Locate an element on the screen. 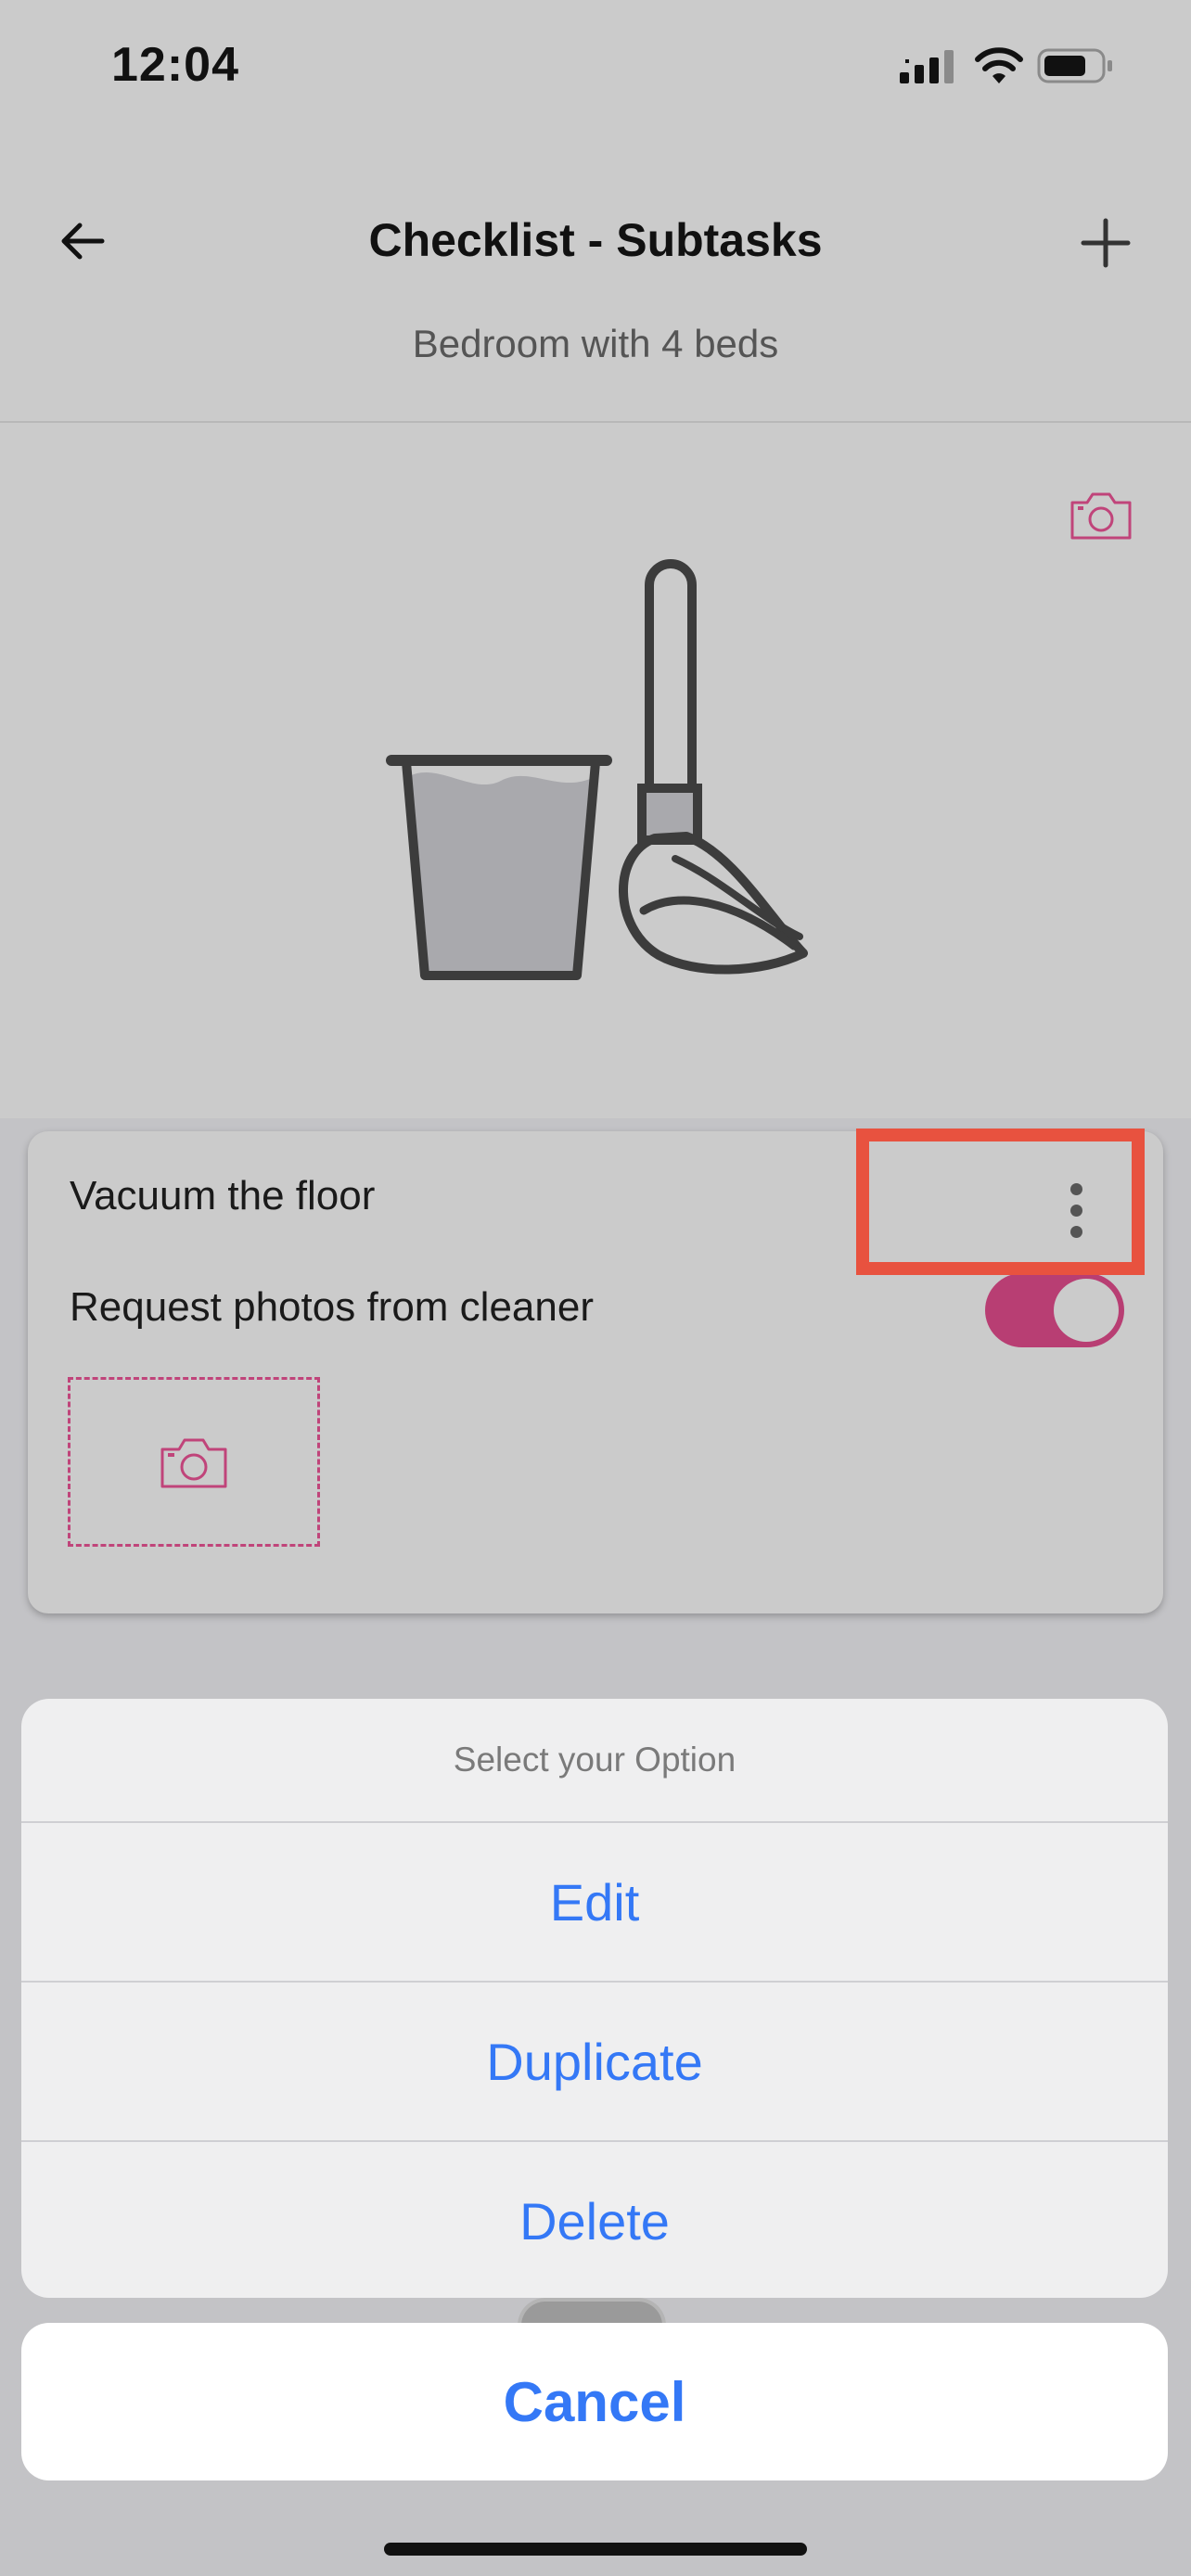 The image size is (1191, 2576). home-indicator is located at coordinates (595, 2549).